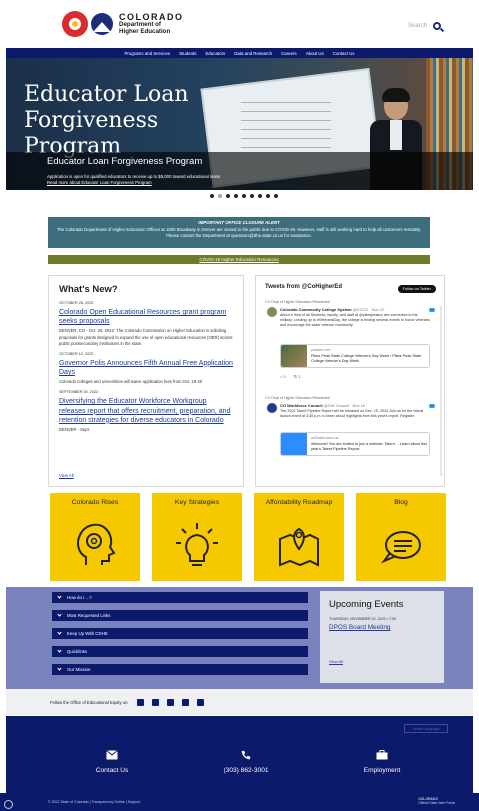  What do you see at coordinates (382, 627) in the screenshot?
I see `event-title-link: DPOS Board Meeting` at bounding box center [382, 627].